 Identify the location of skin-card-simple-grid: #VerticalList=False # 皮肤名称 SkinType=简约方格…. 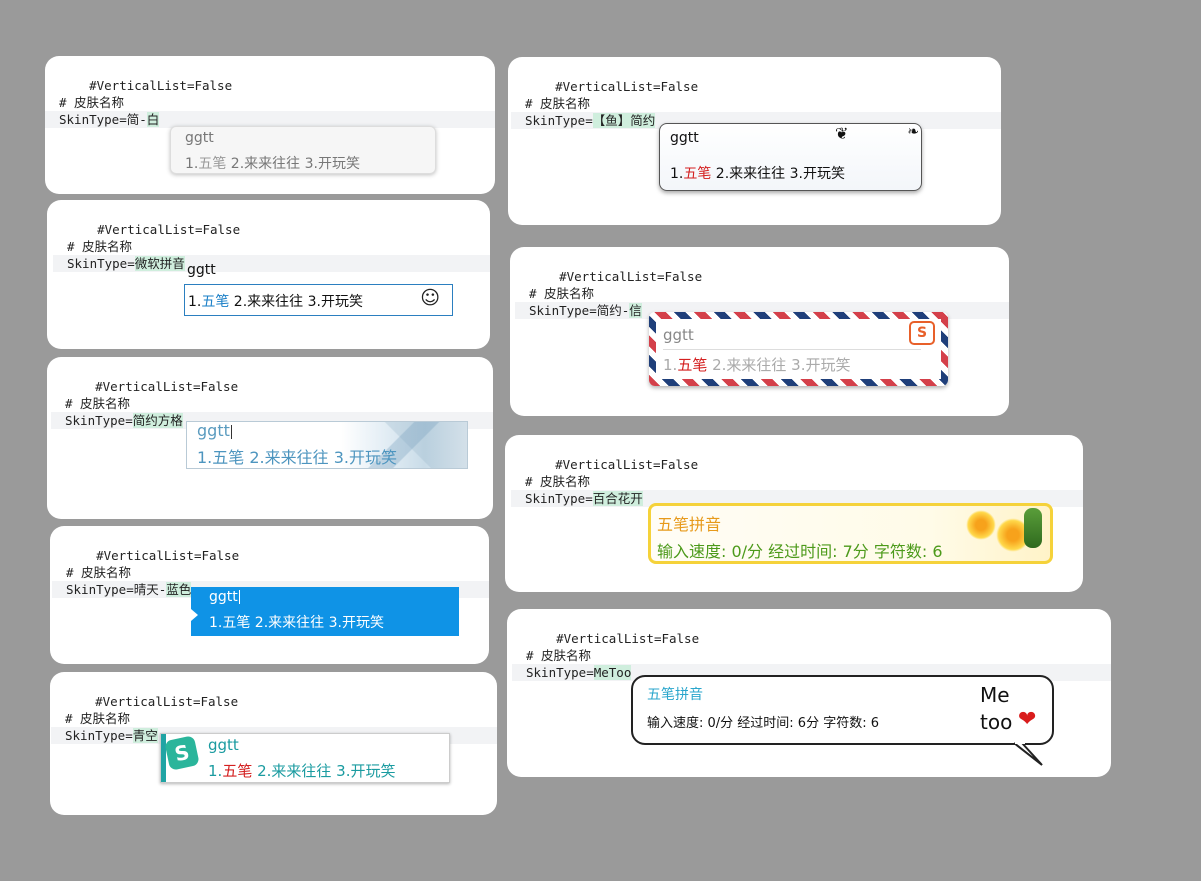
(270, 438).